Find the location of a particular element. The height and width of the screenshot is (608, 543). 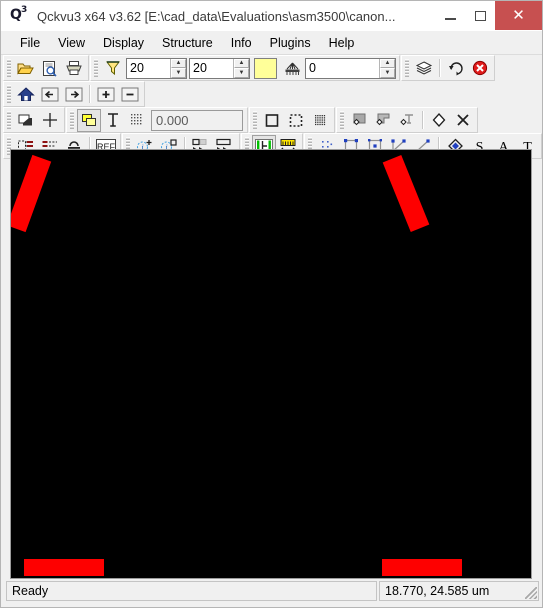

level-arrows: ▲ ▼ is located at coordinates (387, 68).